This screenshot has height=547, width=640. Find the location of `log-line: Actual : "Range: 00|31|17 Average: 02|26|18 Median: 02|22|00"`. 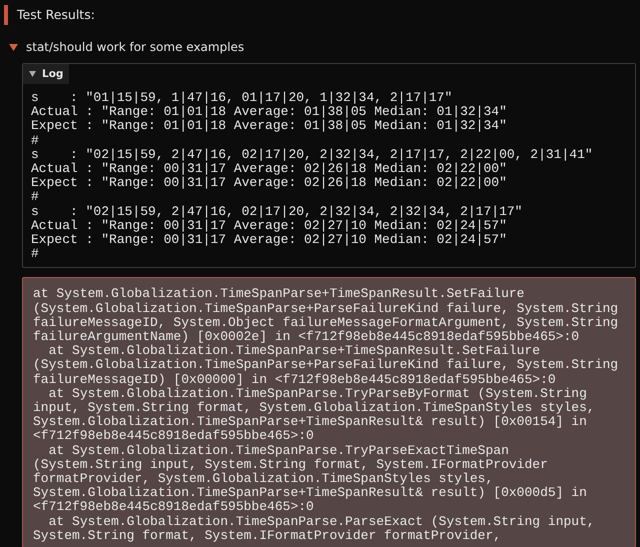

log-line: Actual : "Range: 00|31|17 Average: 02|26|18 Median: 02|22|00" is located at coordinates (269, 169).